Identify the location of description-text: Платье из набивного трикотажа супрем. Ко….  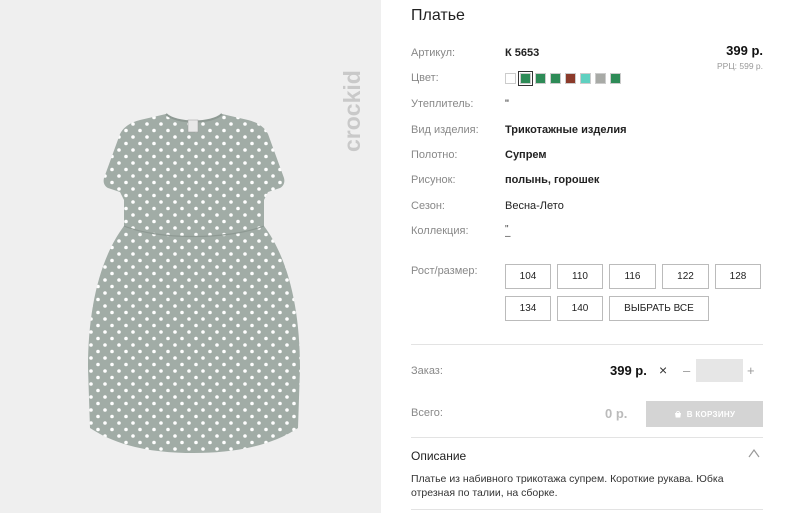
(567, 486).